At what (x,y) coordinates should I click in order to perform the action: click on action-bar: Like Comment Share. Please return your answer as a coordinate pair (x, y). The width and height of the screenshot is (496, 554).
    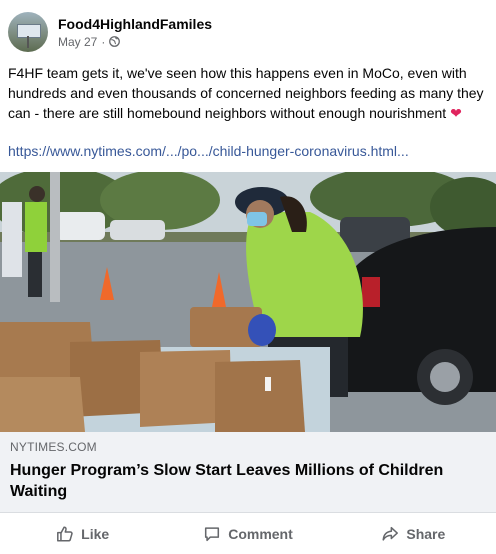
    Looking at the image, I should click on (248, 533).